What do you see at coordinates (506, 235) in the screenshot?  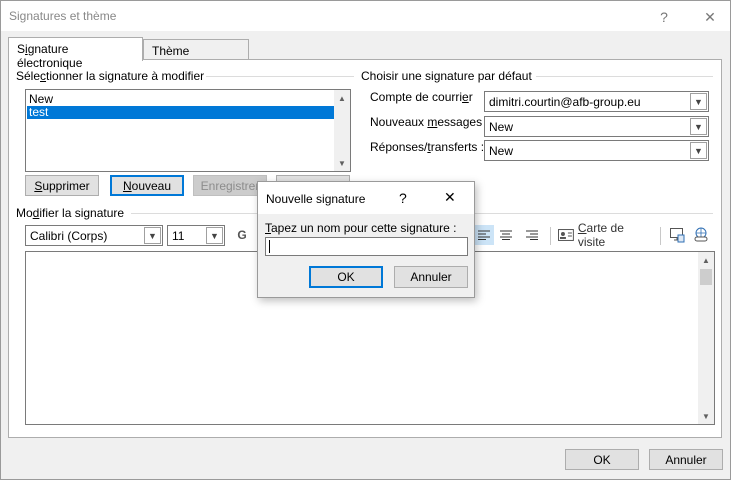 I see `align-center-icon` at bounding box center [506, 235].